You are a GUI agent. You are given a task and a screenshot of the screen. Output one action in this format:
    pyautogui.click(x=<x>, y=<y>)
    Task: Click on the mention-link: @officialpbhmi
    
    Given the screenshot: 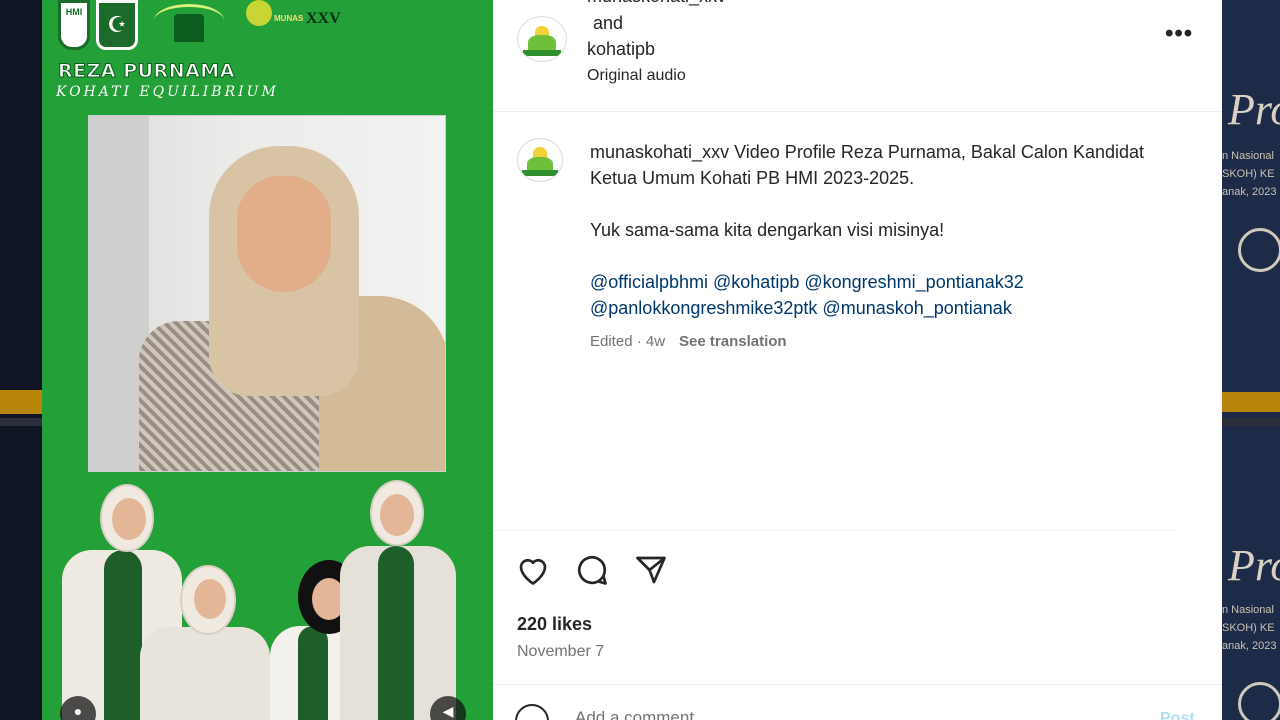 What is the action you would take?
    pyautogui.click(x=649, y=282)
    